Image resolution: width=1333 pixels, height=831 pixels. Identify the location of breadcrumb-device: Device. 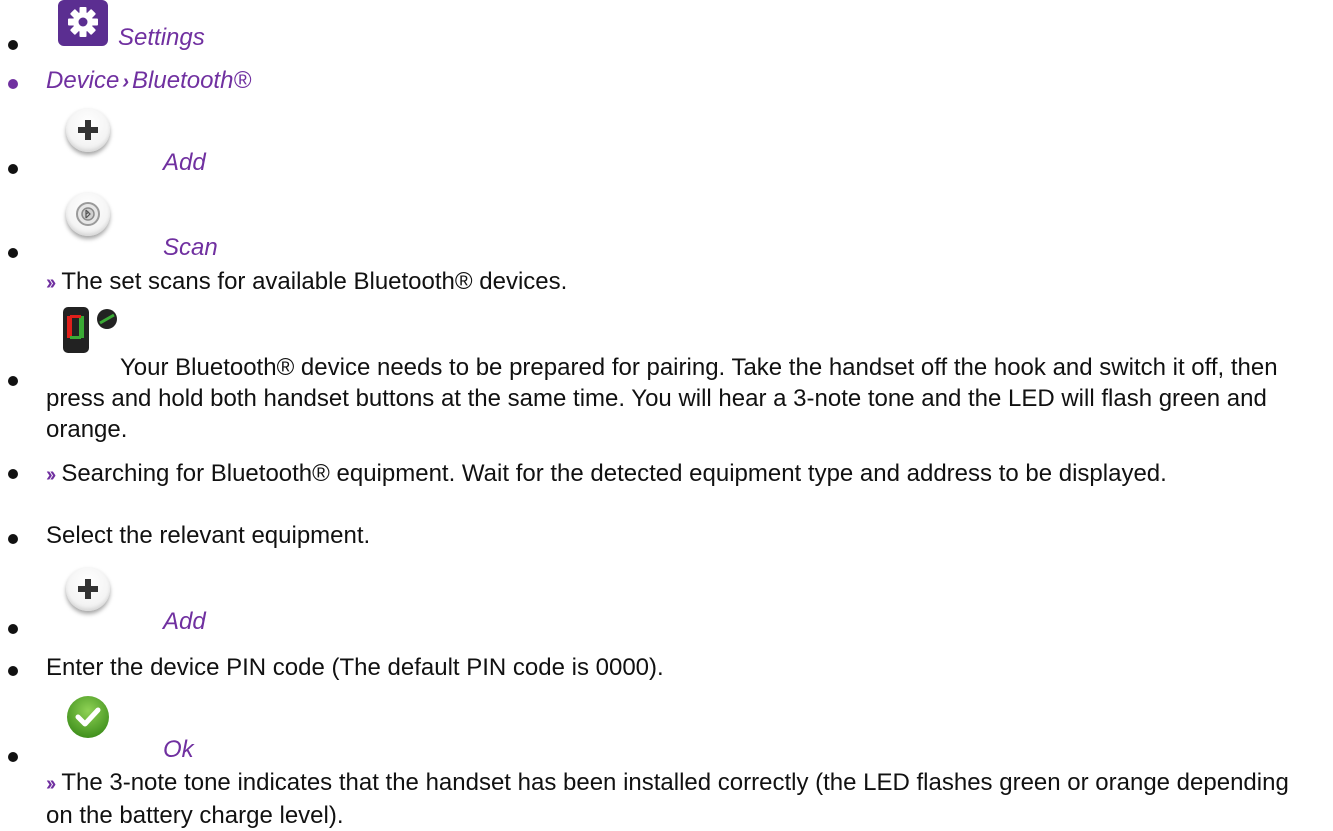
(83, 80).